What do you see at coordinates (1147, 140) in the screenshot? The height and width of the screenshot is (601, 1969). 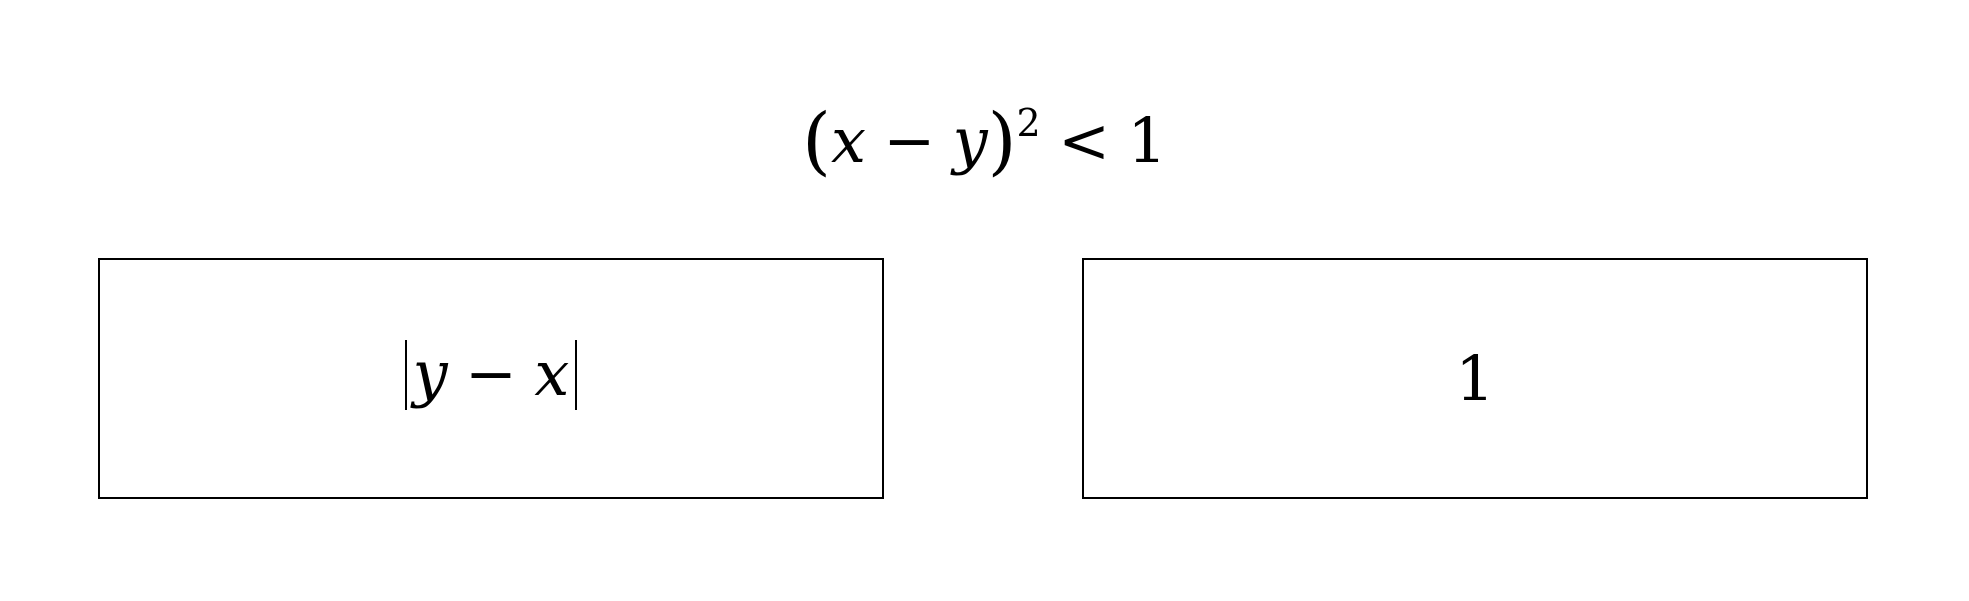 I see `rhs-value: 1` at bounding box center [1147, 140].